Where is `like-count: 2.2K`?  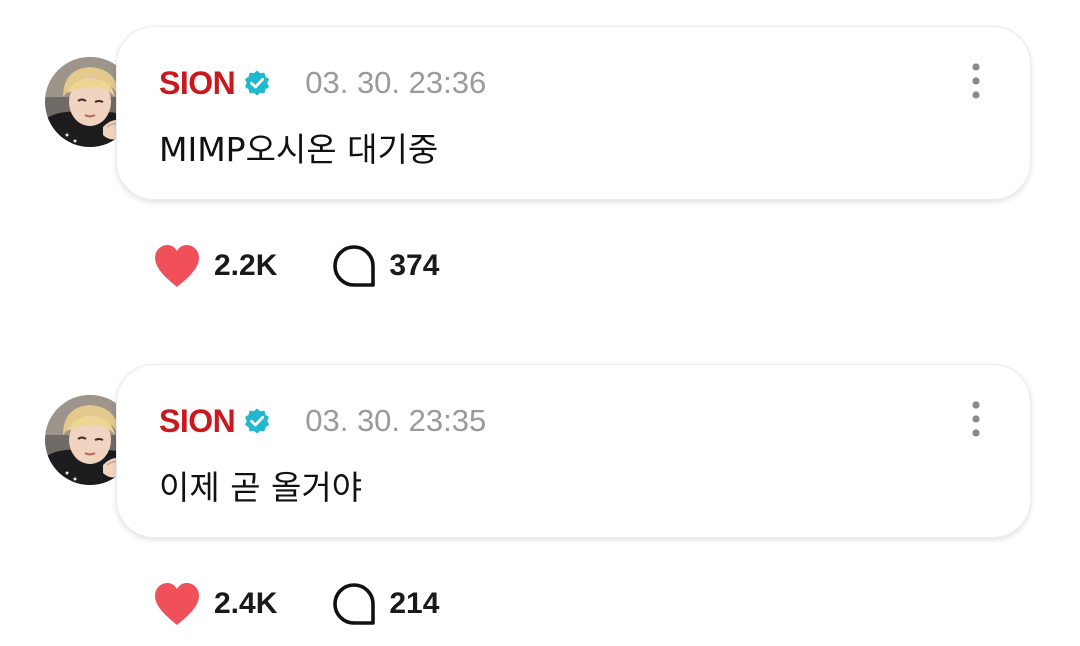
like-count: 2.2K is located at coordinates (246, 265).